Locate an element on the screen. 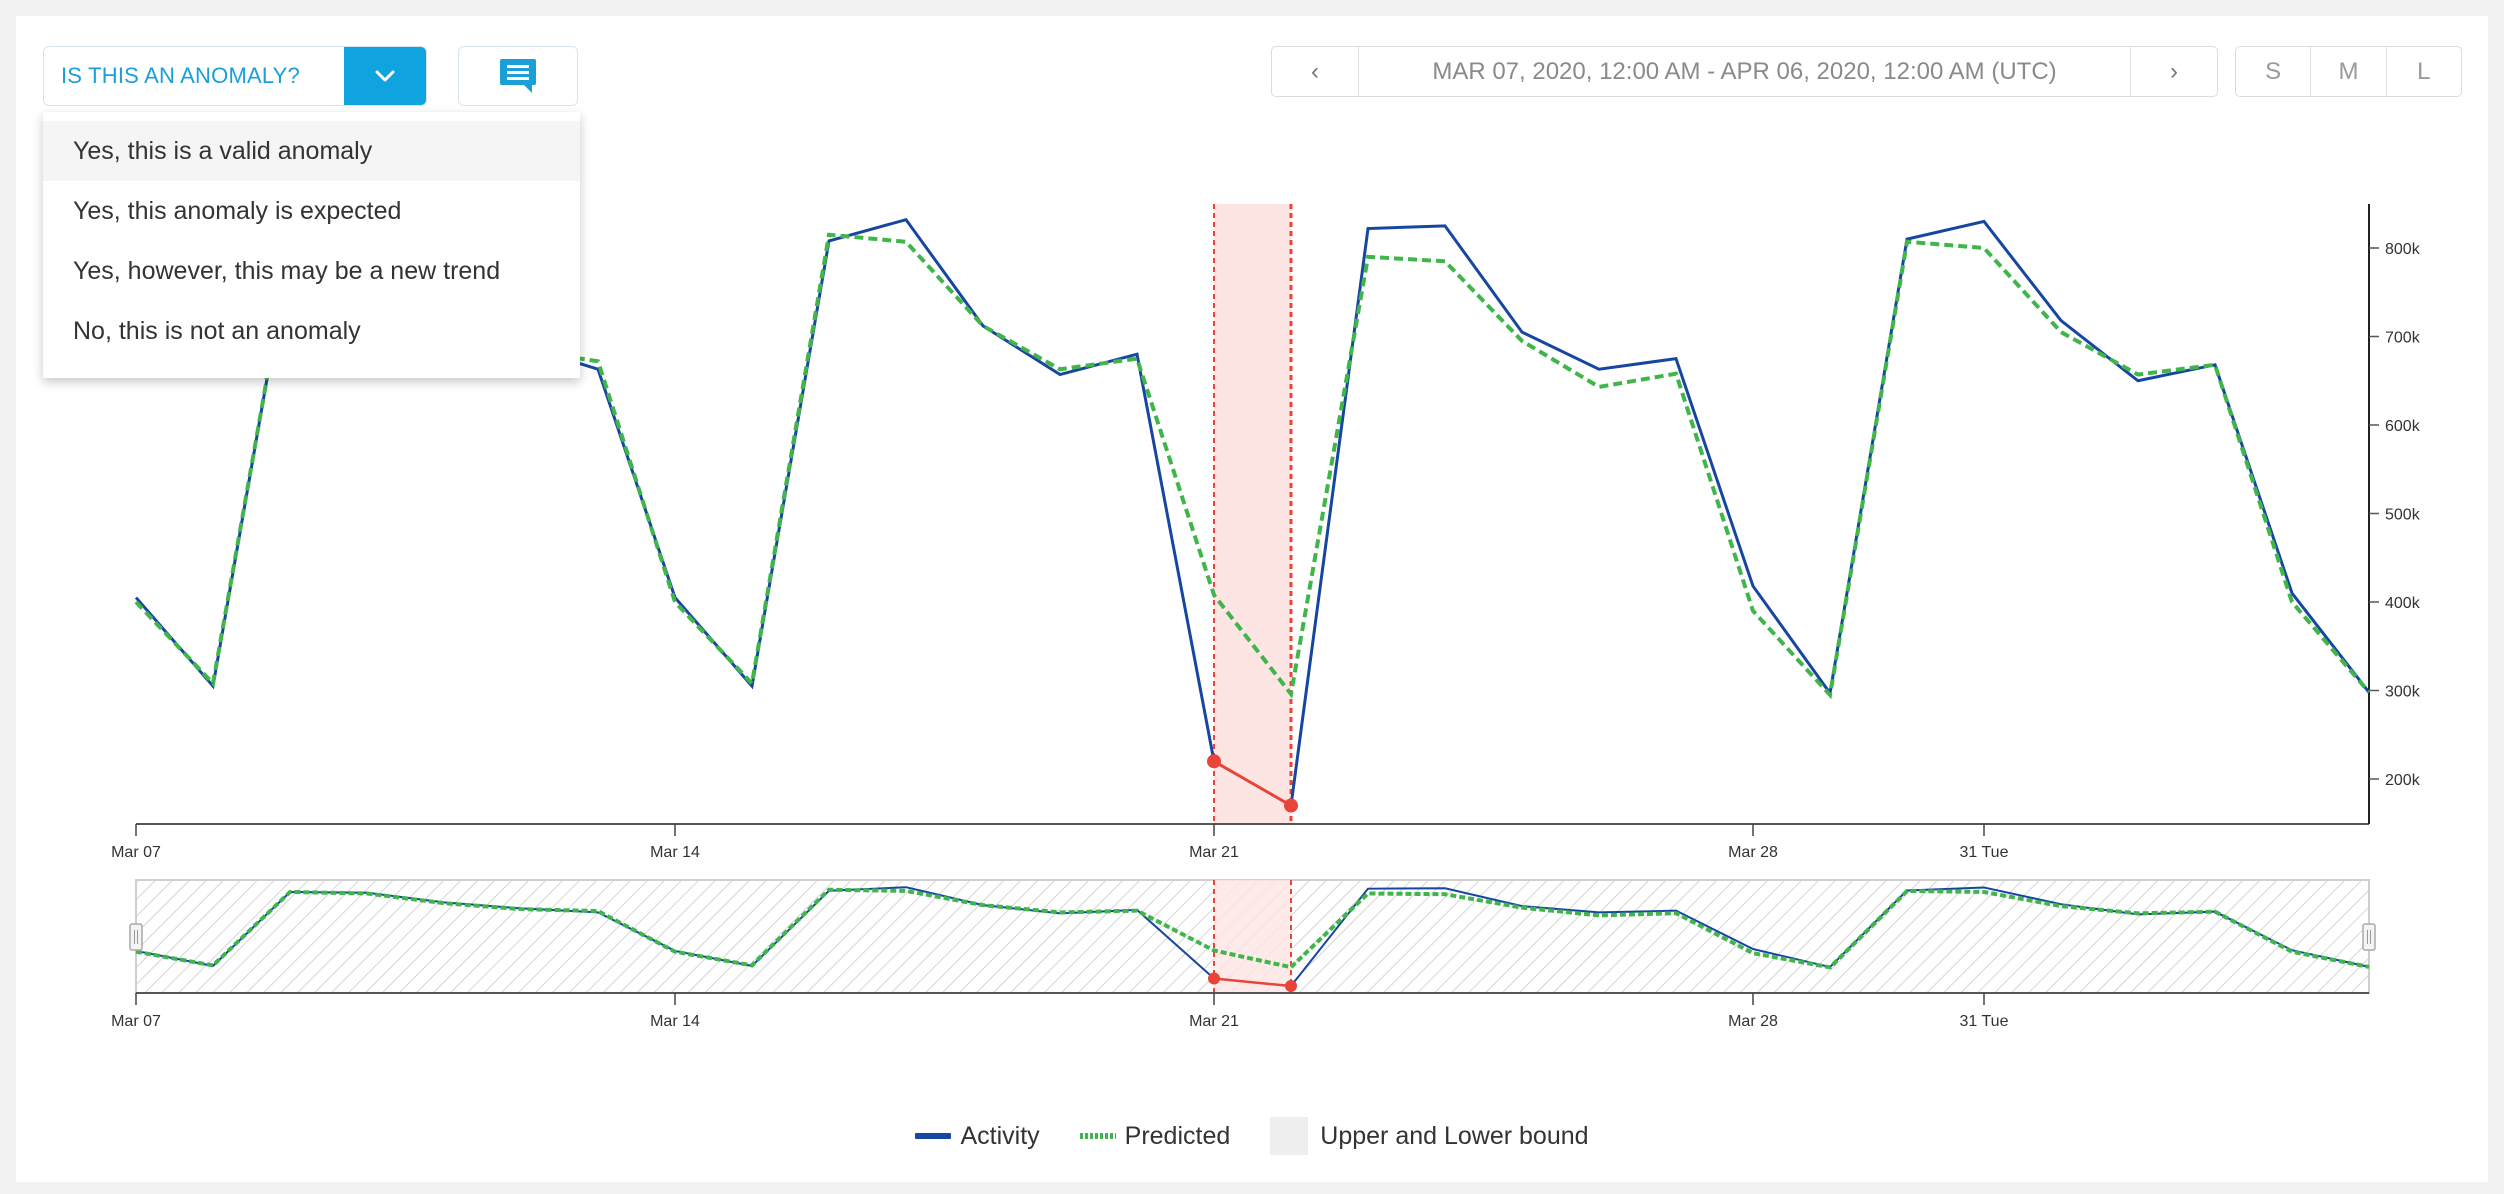  navigator-left-handle is located at coordinates (136, 937).